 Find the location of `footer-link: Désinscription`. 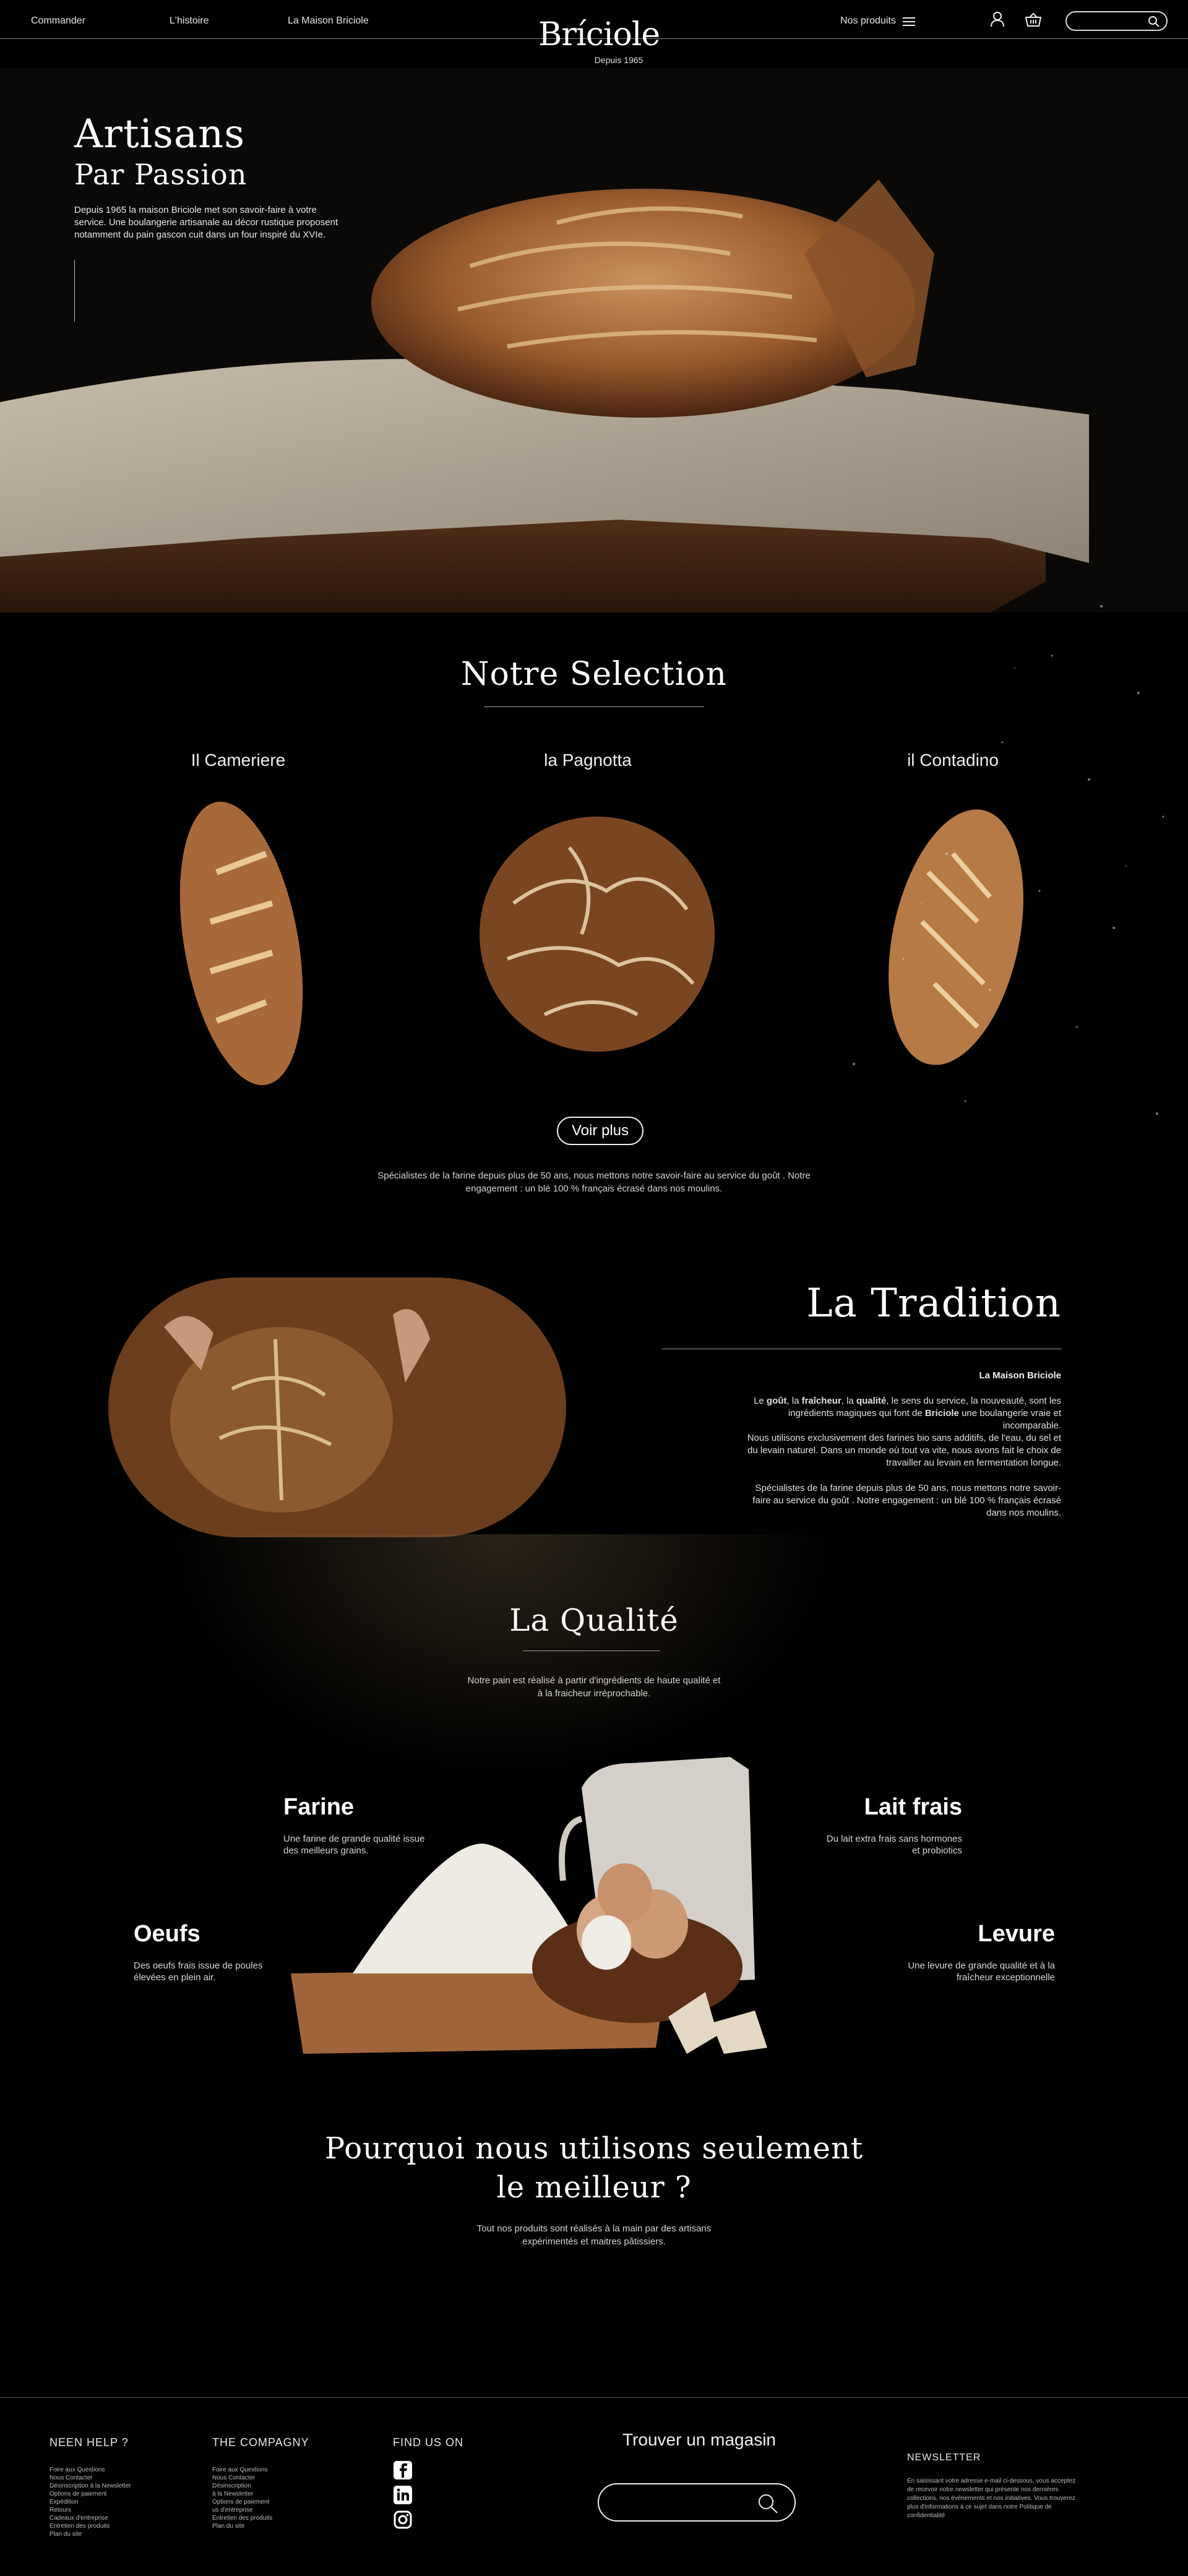

footer-link: Désinscription is located at coordinates (242, 2486).